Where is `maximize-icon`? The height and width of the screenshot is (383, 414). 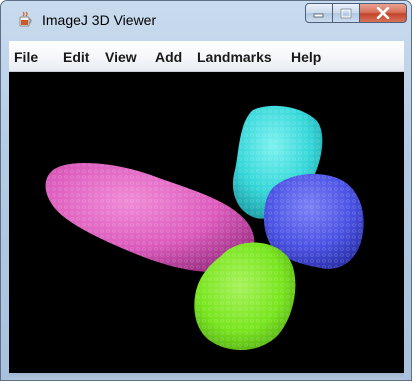 maximize-icon is located at coordinates (346, 13).